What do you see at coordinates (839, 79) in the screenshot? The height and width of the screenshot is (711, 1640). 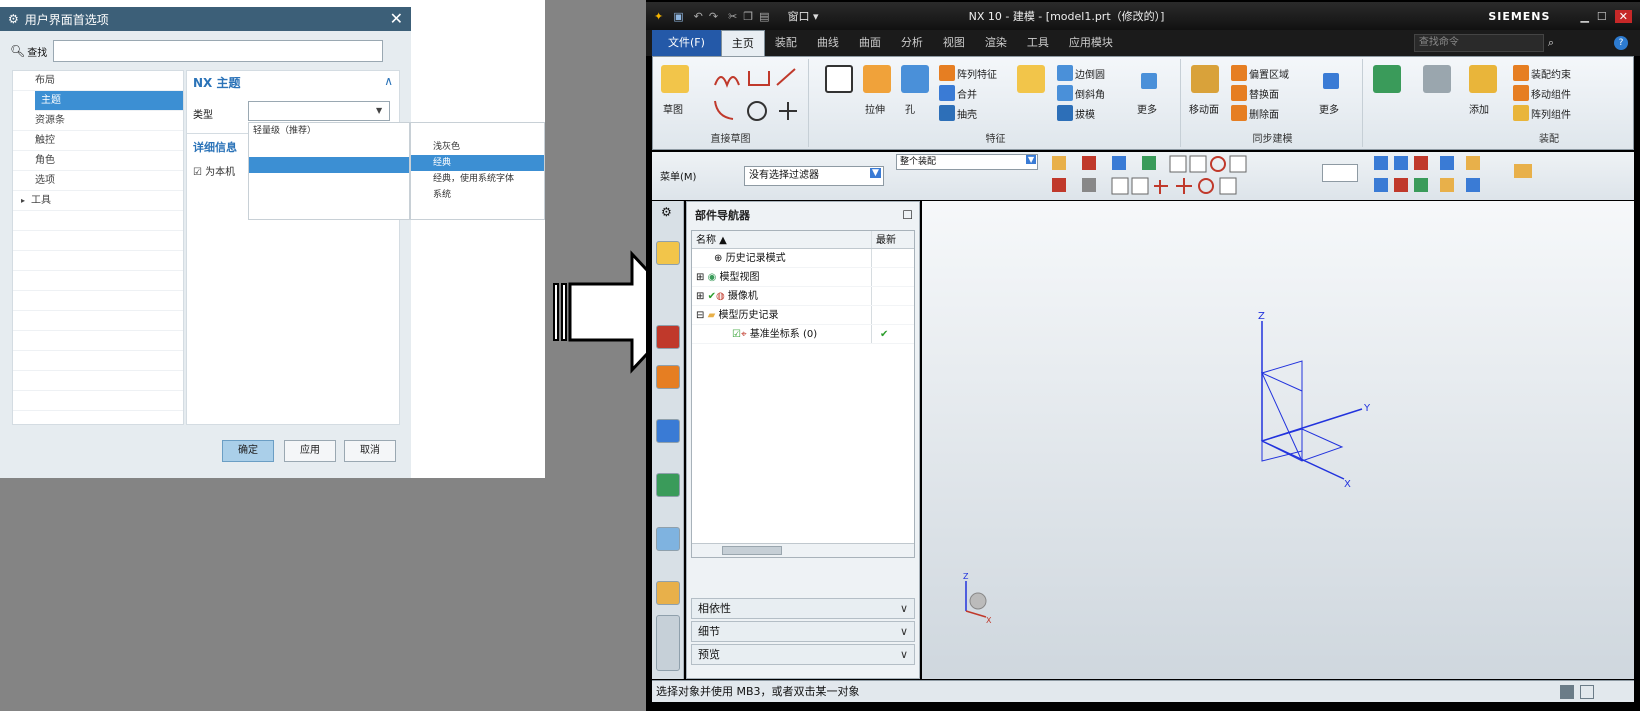 I see `extrude-datum-icon` at bounding box center [839, 79].